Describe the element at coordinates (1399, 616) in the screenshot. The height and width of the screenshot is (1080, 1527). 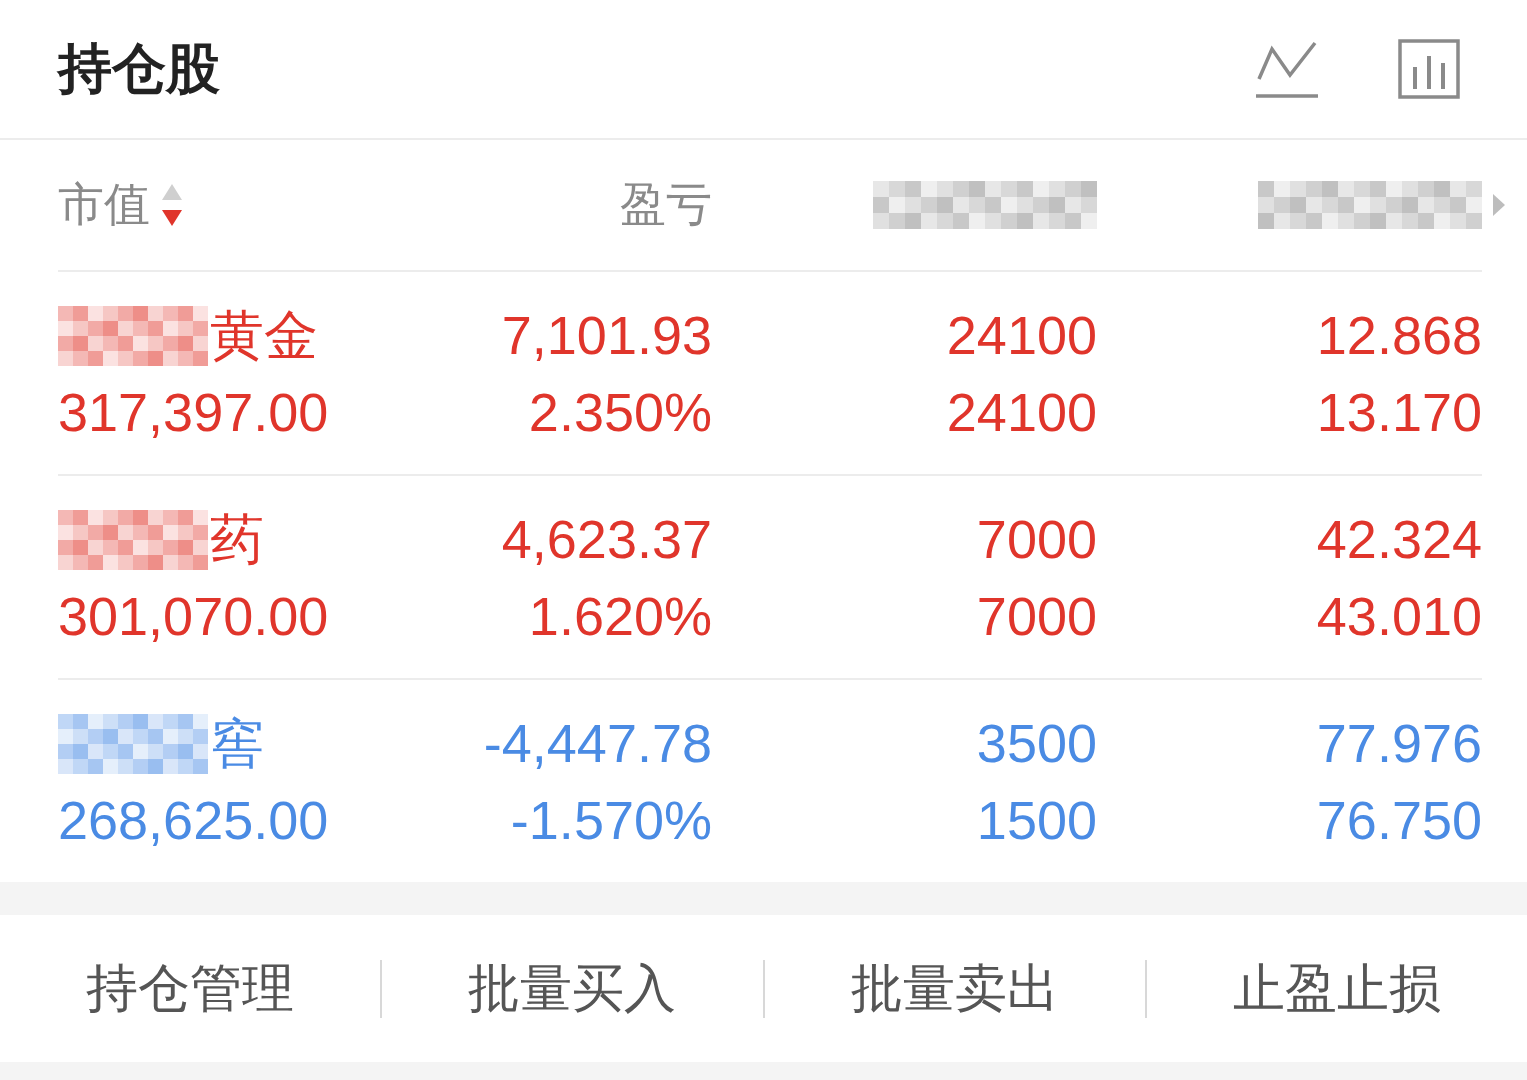
I see `current-price: 43.010` at that location.